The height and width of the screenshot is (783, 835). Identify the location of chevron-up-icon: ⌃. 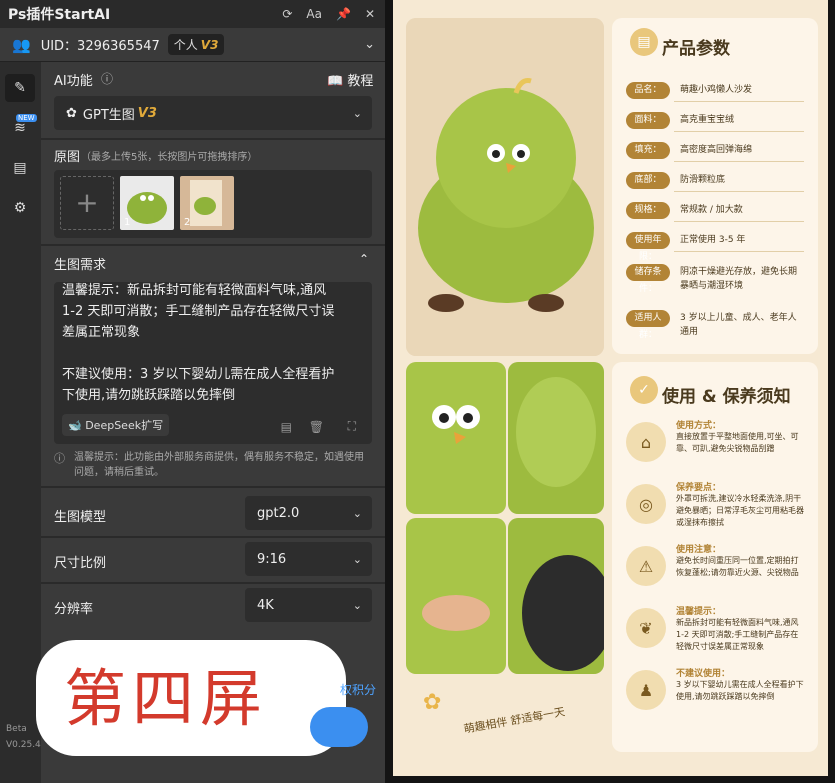
(364, 259).